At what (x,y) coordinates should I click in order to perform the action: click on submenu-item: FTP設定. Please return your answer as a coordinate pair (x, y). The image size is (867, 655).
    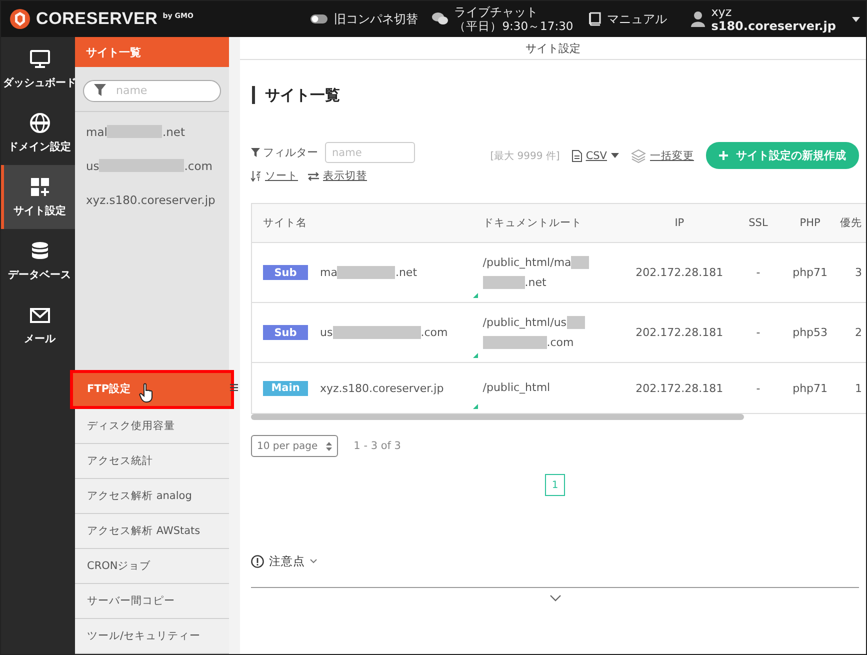
    Looking at the image, I should click on (152, 389).